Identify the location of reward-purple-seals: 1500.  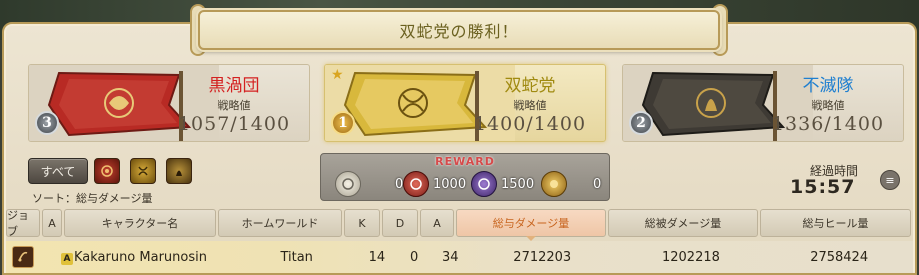
(502, 184).